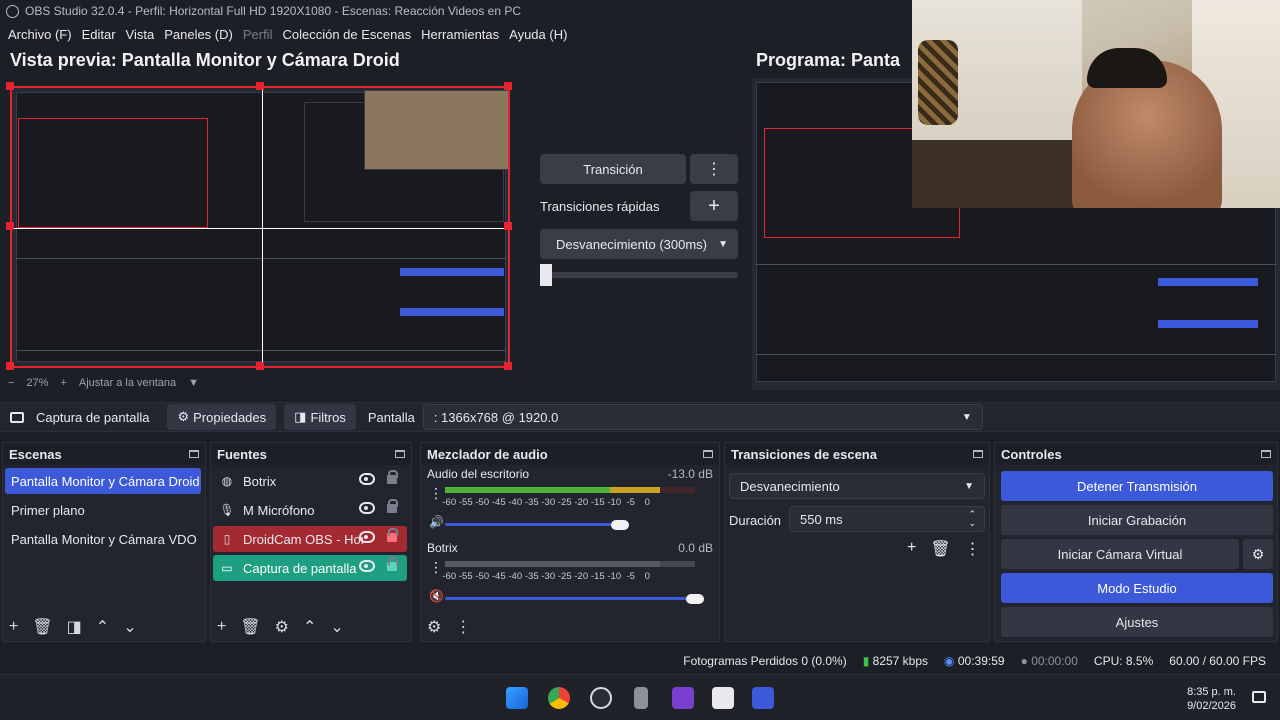  What do you see at coordinates (310, 539) in the screenshot?
I see `source-item: ▯ DroidCam OBS - Hon` at bounding box center [310, 539].